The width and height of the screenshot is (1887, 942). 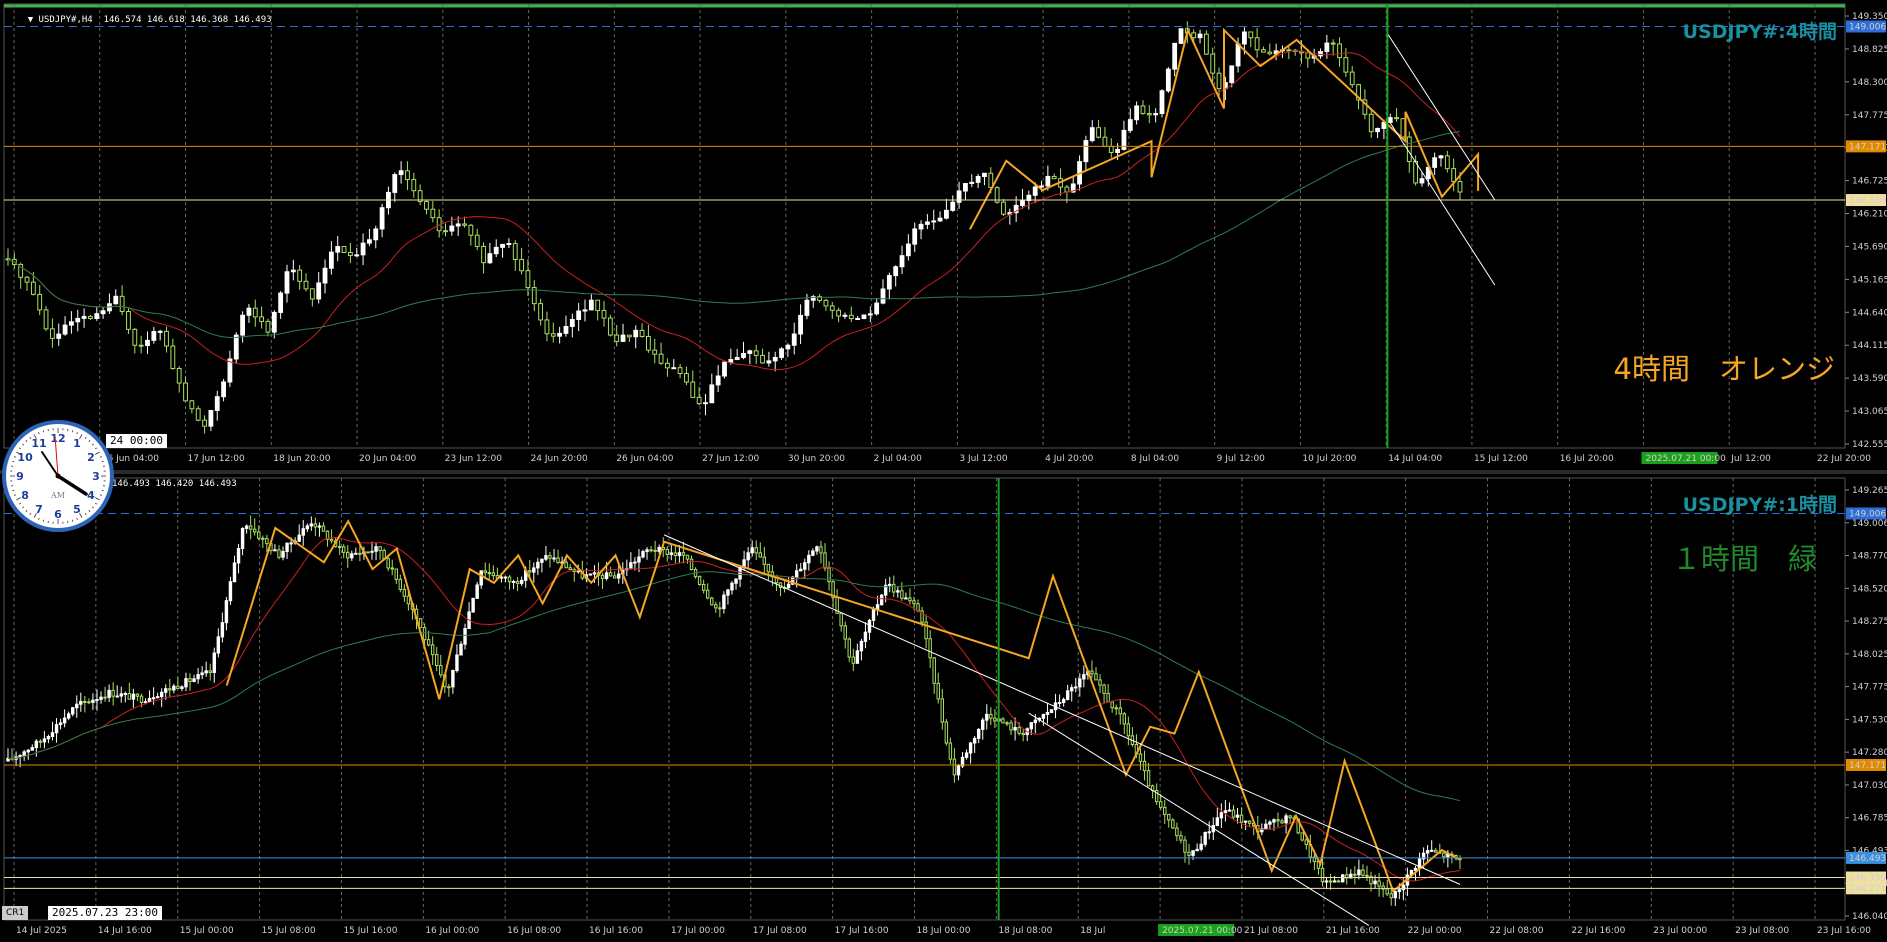 I want to click on x-tick-label: 17 Jul 00:00, so click(x=698, y=931).